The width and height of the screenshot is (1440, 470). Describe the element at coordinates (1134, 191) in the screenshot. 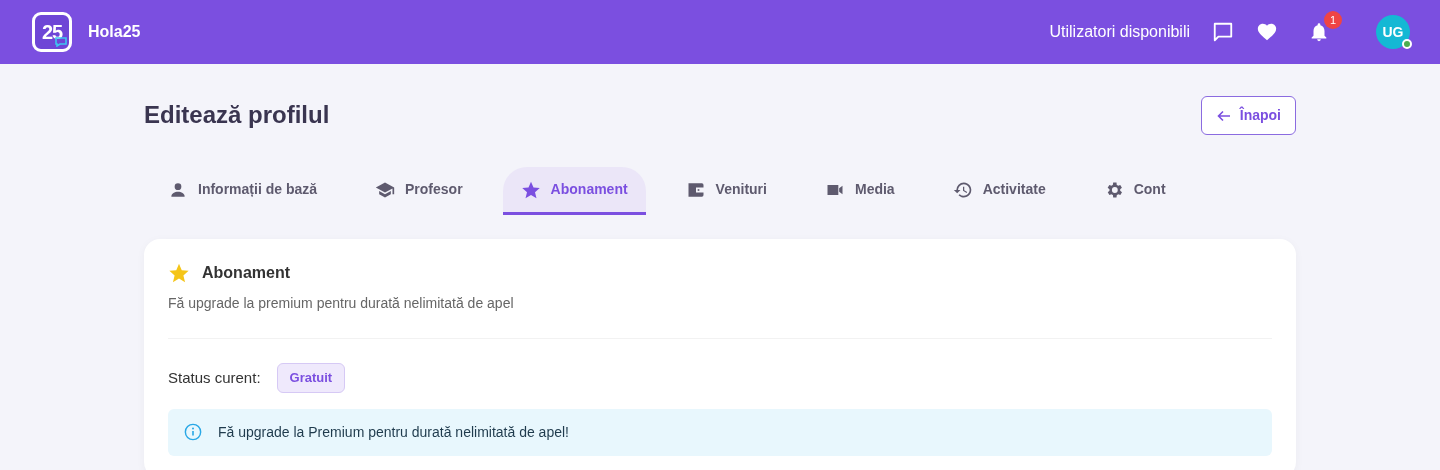

I see `tab: Cont` at that location.